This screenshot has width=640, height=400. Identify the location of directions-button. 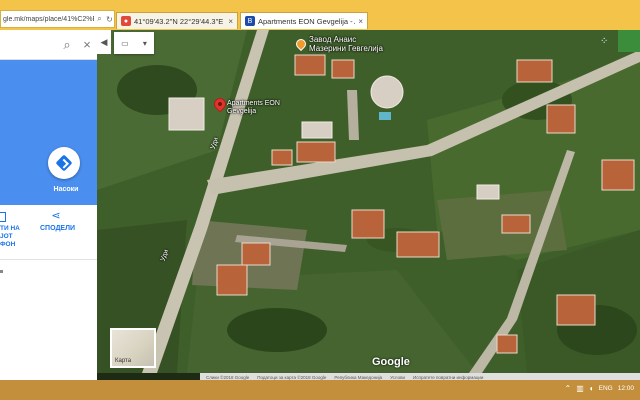
(64, 163).